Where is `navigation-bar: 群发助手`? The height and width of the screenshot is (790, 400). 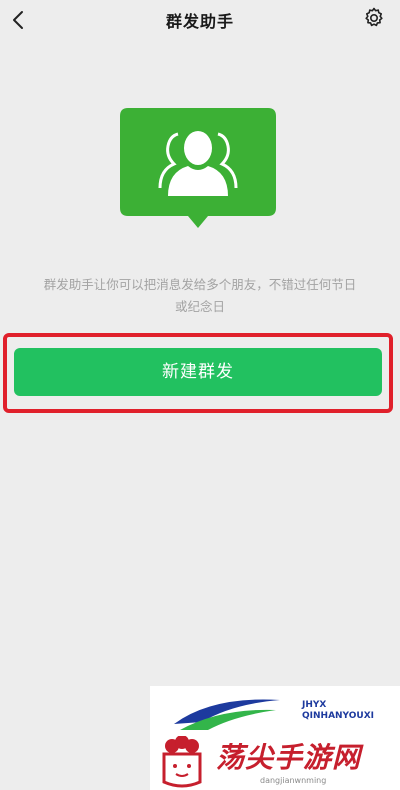 navigation-bar: 群发助手 is located at coordinates (200, 20).